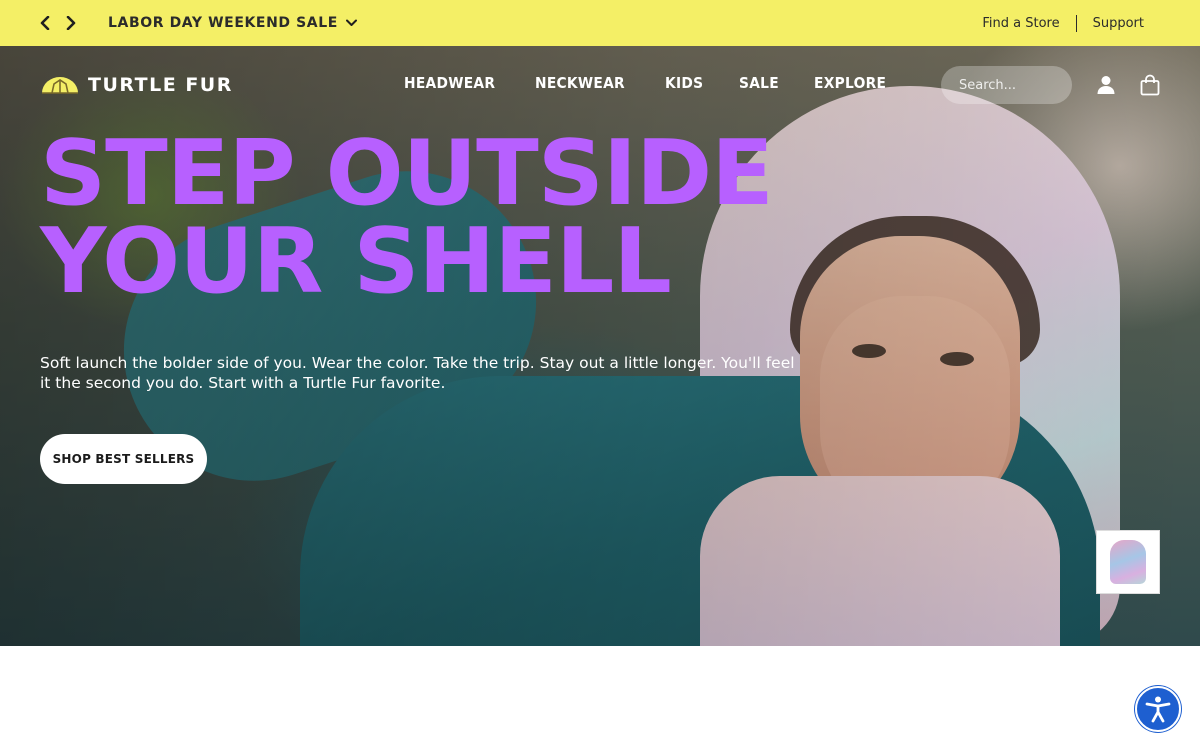 The width and height of the screenshot is (1200, 750). Describe the element at coordinates (648, 83) in the screenshot. I see `main-navigation: HEADWEAR NECKWEAR KIDS SALE EXPLORE` at that location.